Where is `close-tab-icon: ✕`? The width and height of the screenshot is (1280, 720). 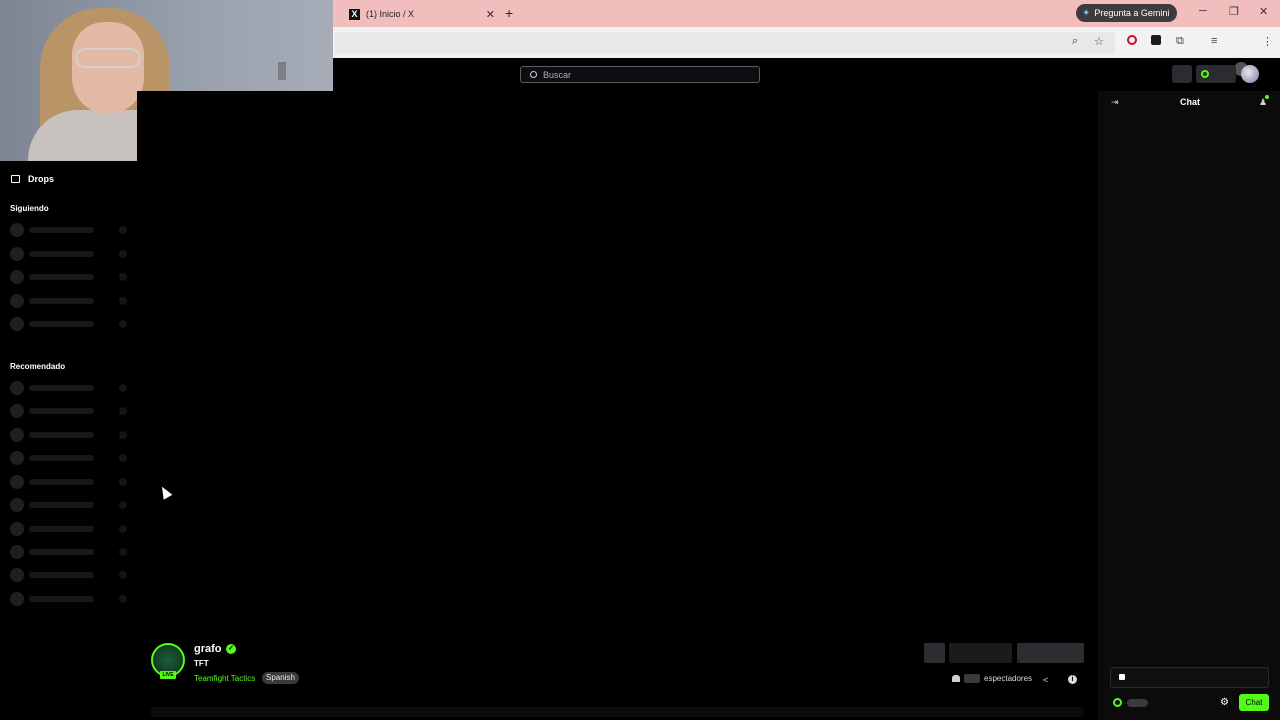
close-tab-icon: ✕ is located at coordinates (490, 14).